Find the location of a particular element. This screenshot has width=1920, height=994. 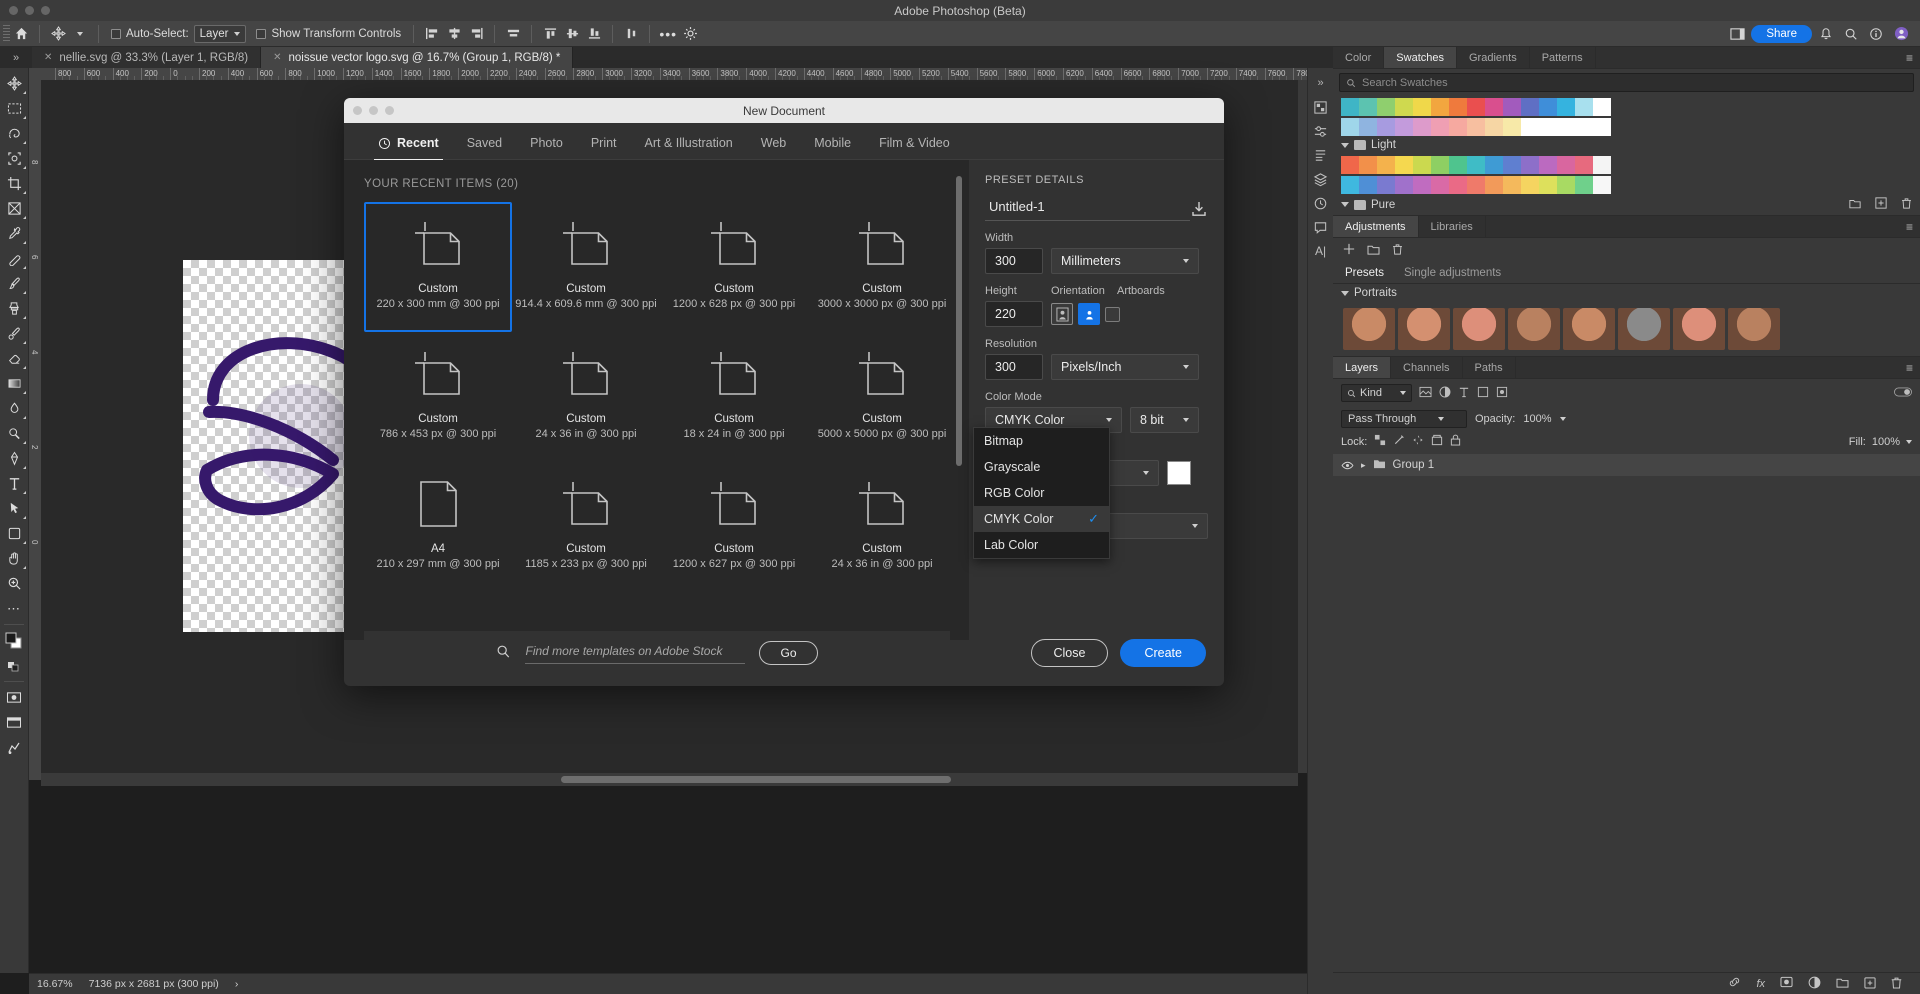

settings-gear-icon is located at coordinates (690, 34).